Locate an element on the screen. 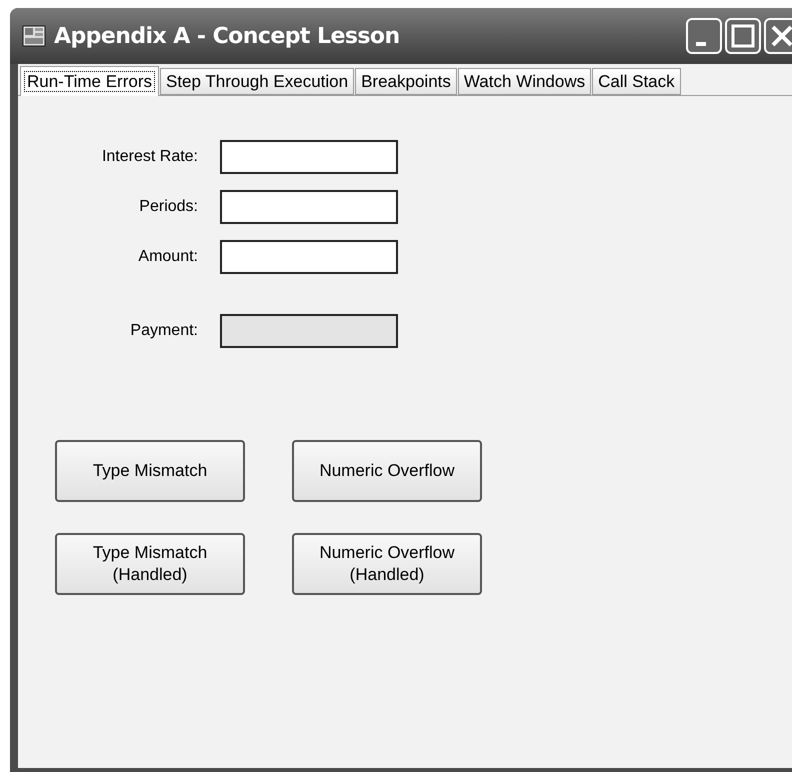 This screenshot has width=792, height=772. app-icon is located at coordinates (34, 36).